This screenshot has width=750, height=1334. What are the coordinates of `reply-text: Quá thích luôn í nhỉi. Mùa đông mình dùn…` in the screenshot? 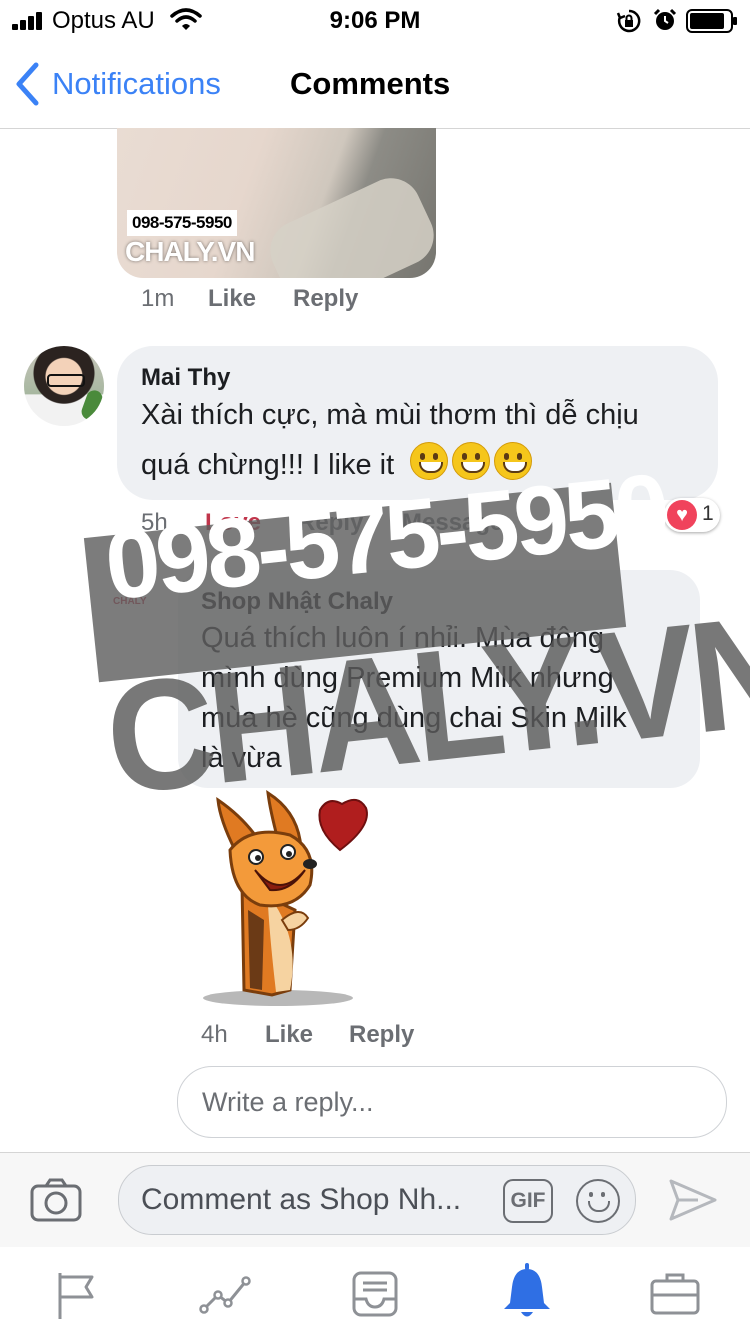 It's located at (414, 698).